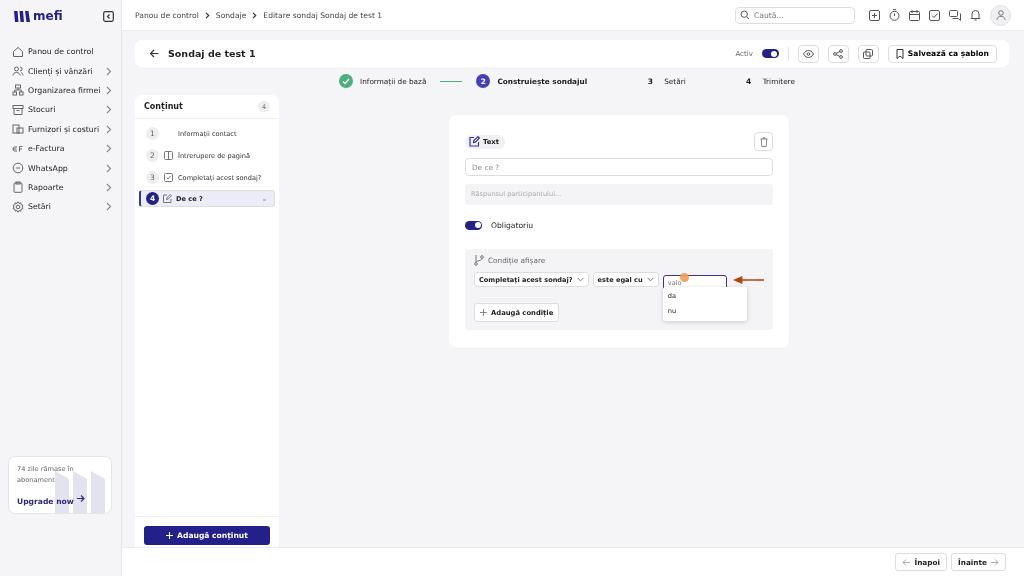  Describe the element at coordinates (955, 15) in the screenshot. I see `chat-icon` at that location.